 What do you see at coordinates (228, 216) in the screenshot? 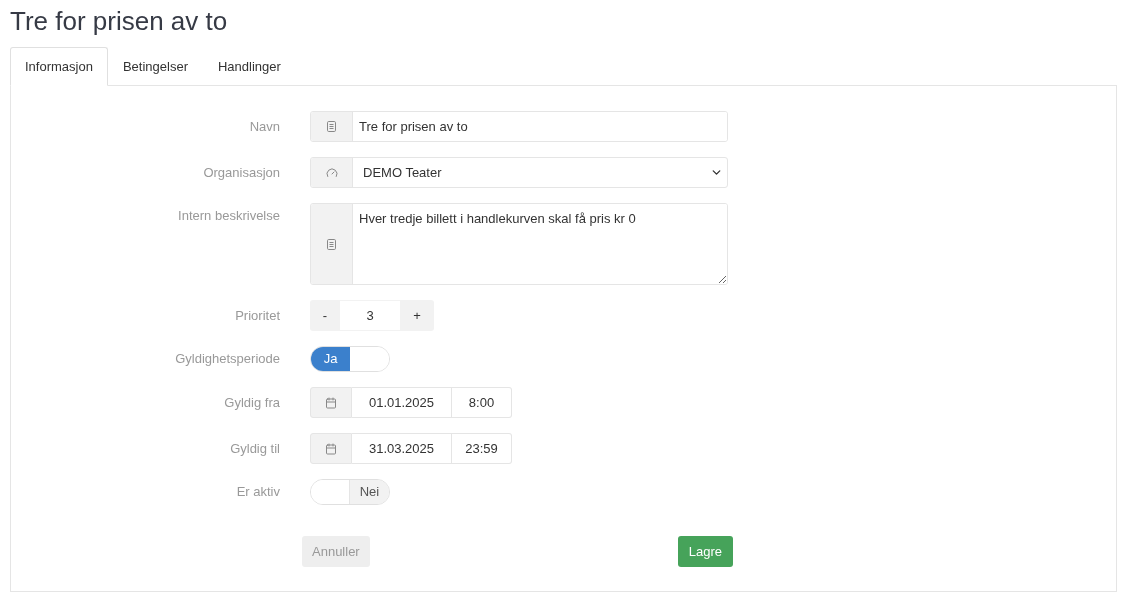
I see `field-label: Intern beskrivelse` at bounding box center [228, 216].